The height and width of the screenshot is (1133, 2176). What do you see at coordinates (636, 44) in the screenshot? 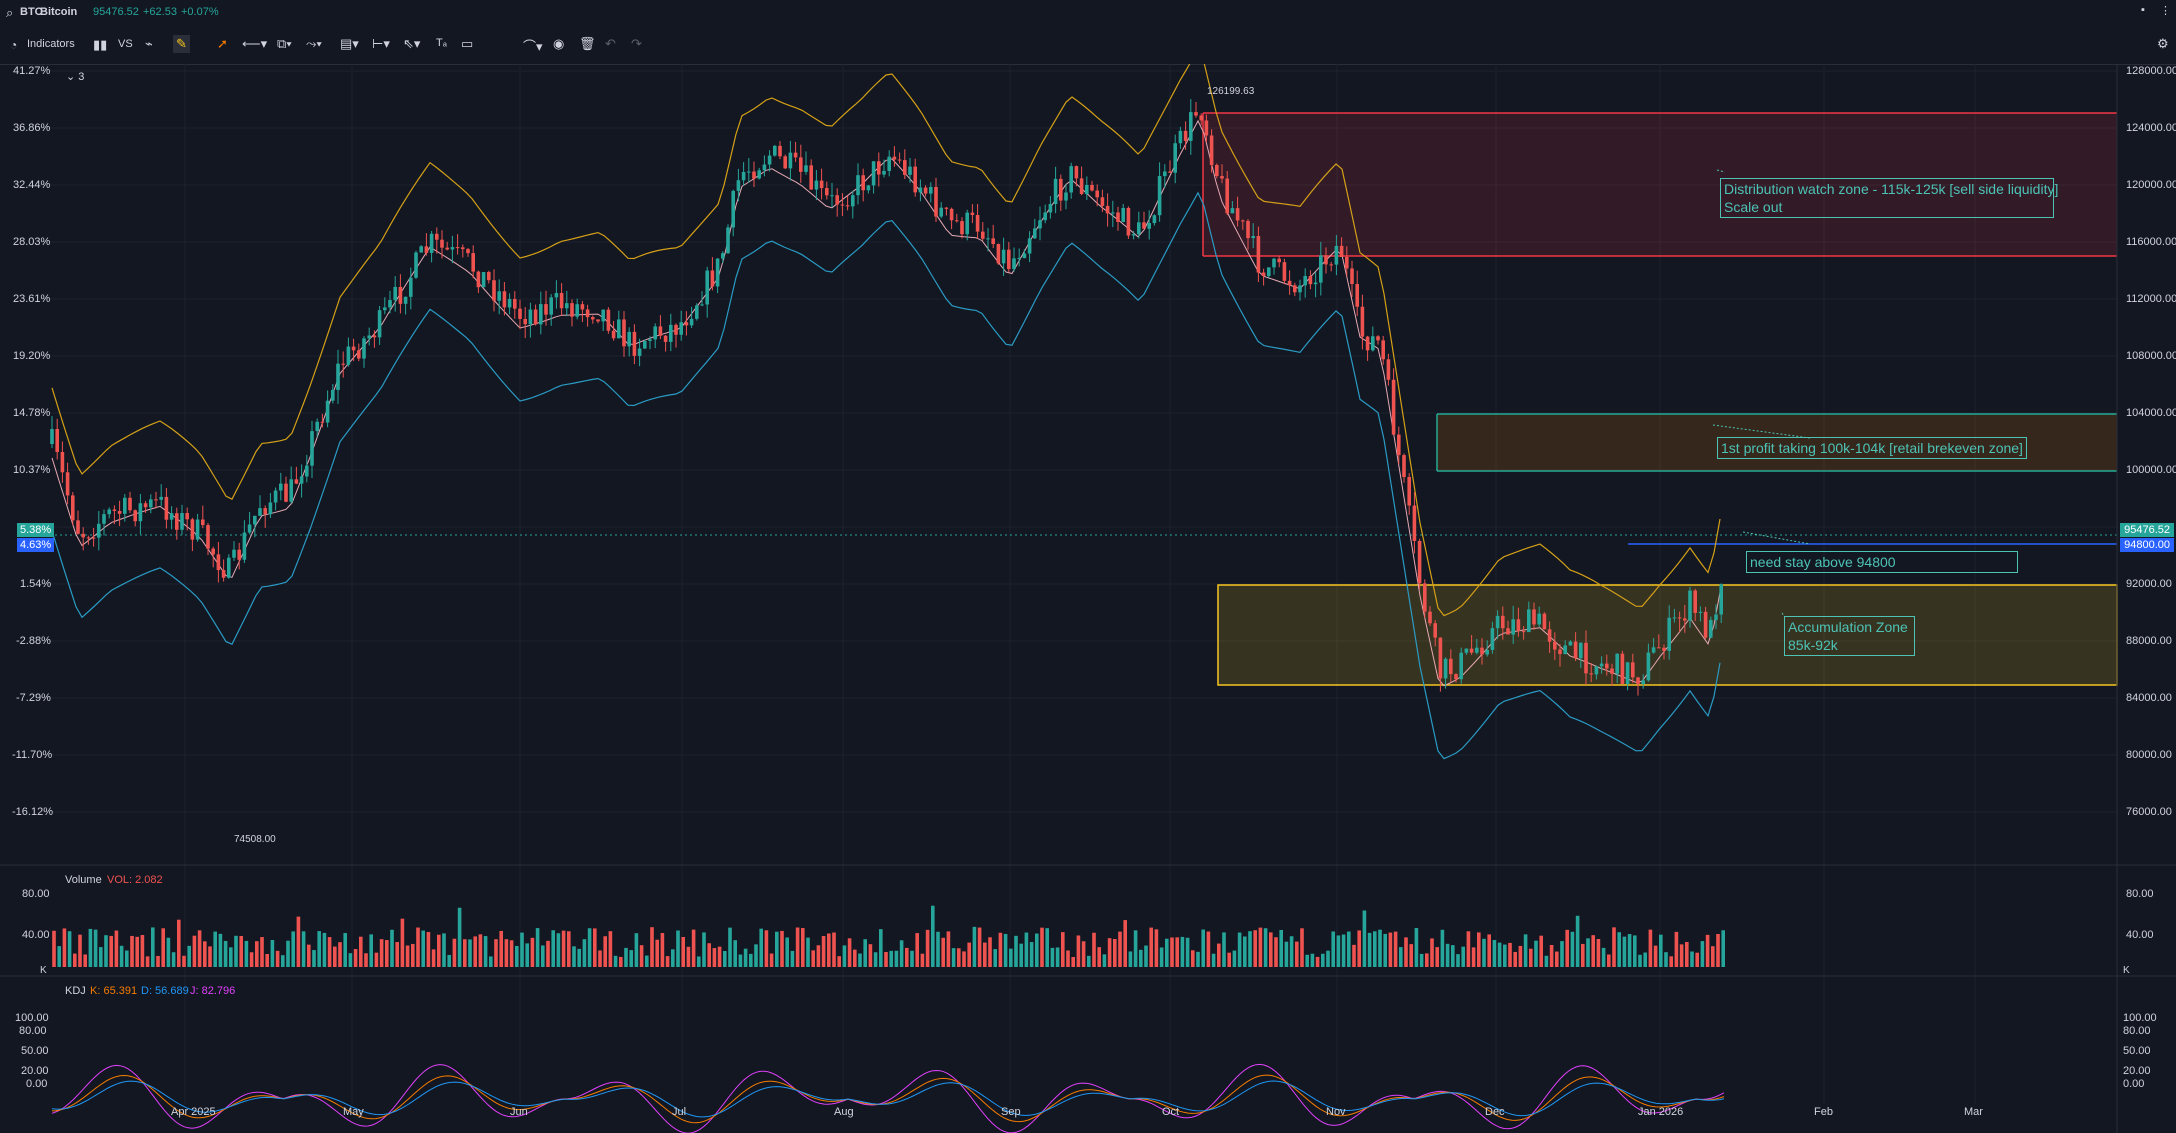
I see `redo-icon: ↷` at bounding box center [636, 44].